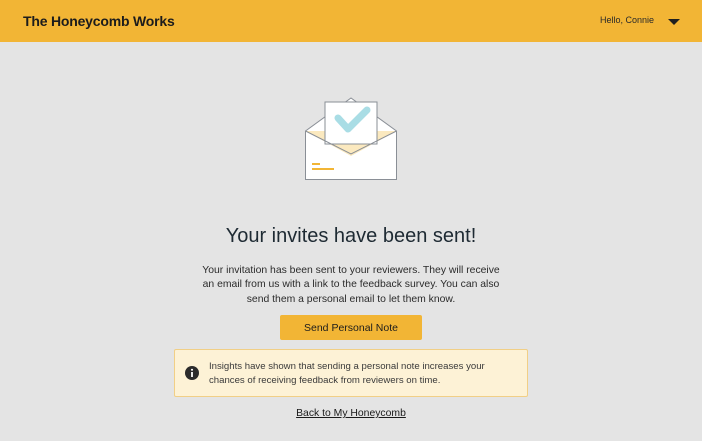  Describe the element at coordinates (351, 138) in the screenshot. I see `envelope-check-icon` at that location.